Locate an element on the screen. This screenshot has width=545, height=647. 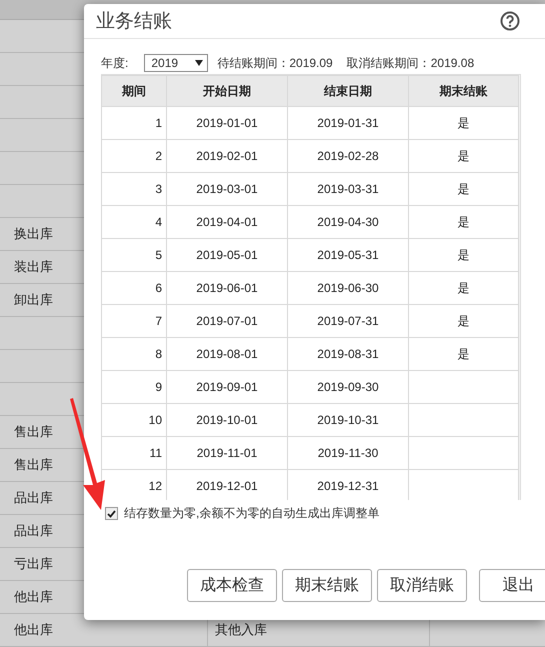
table-cell: 1 is located at coordinates (134, 123).